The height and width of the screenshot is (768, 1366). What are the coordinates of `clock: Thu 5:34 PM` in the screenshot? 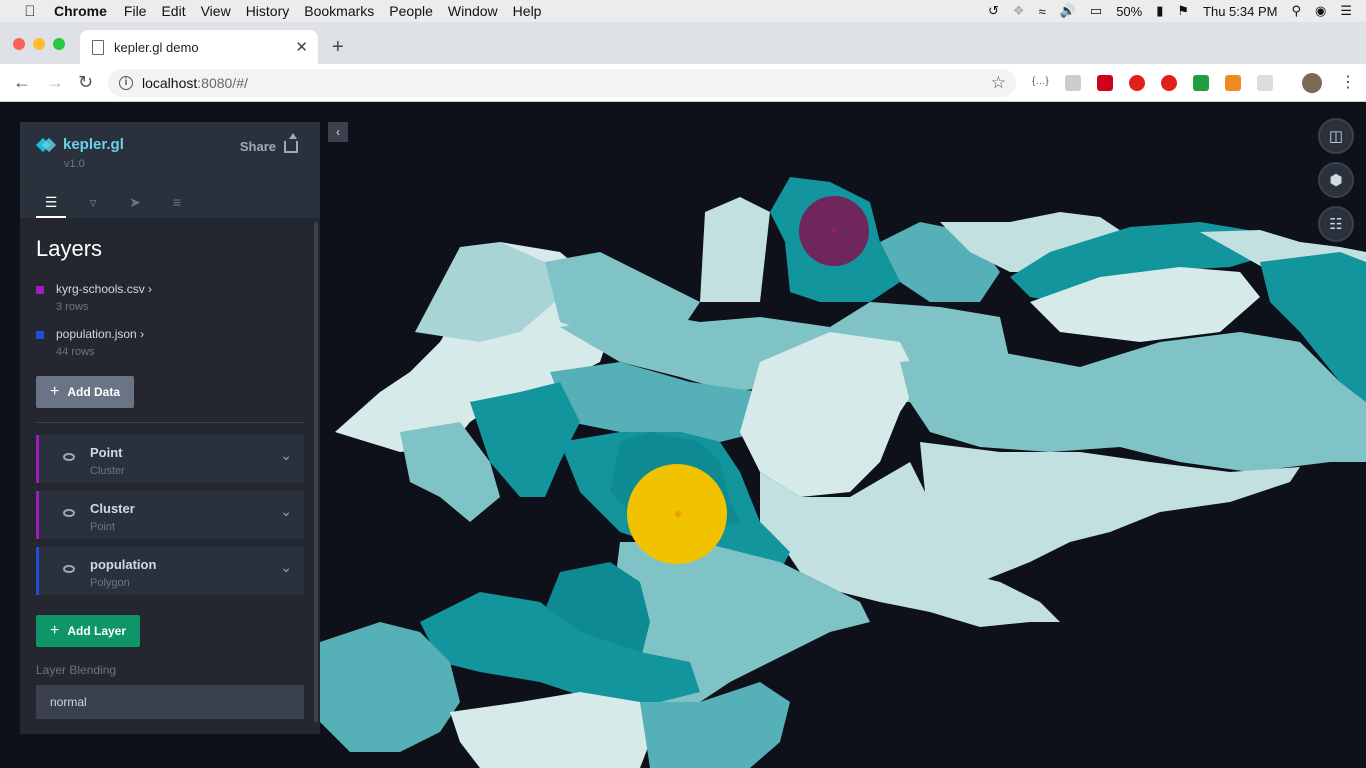 It's located at (1240, 11).